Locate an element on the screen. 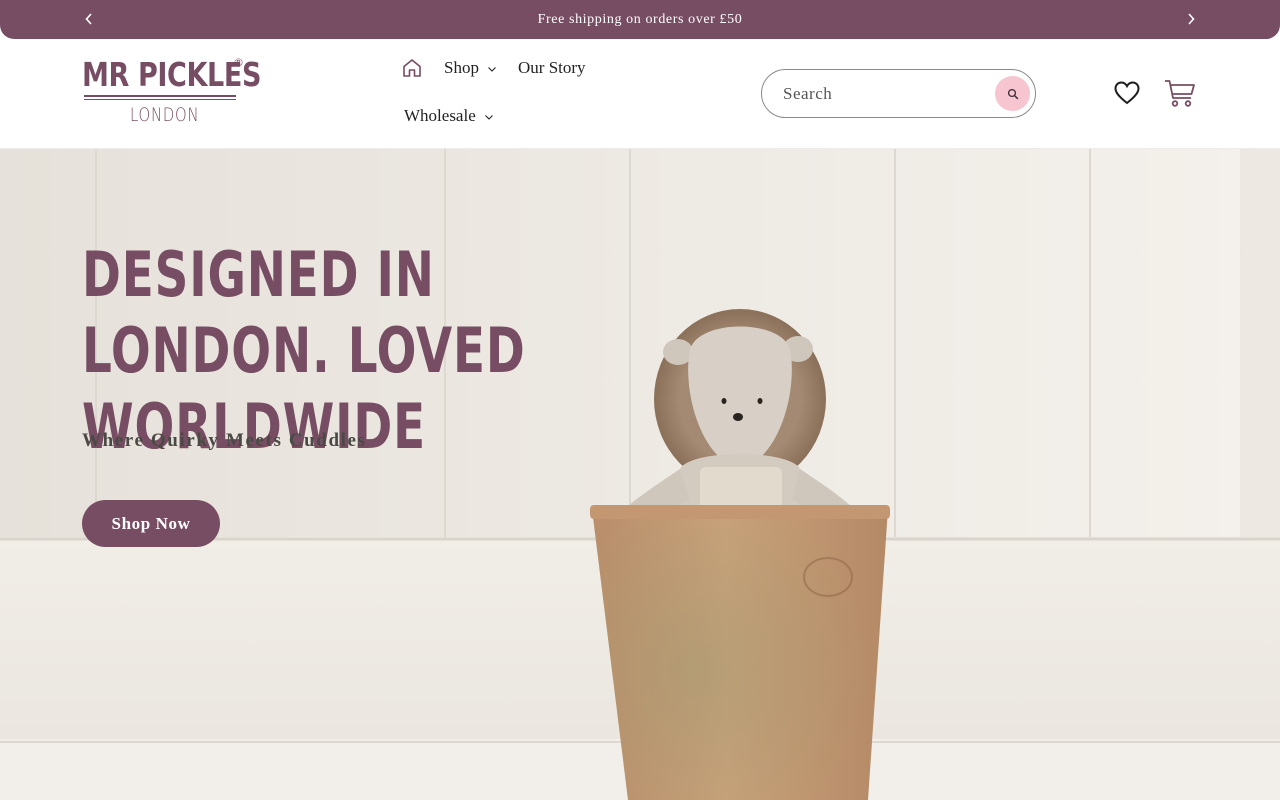 The image size is (1280, 800). nav-item-shop: Shop is located at coordinates (470, 68).